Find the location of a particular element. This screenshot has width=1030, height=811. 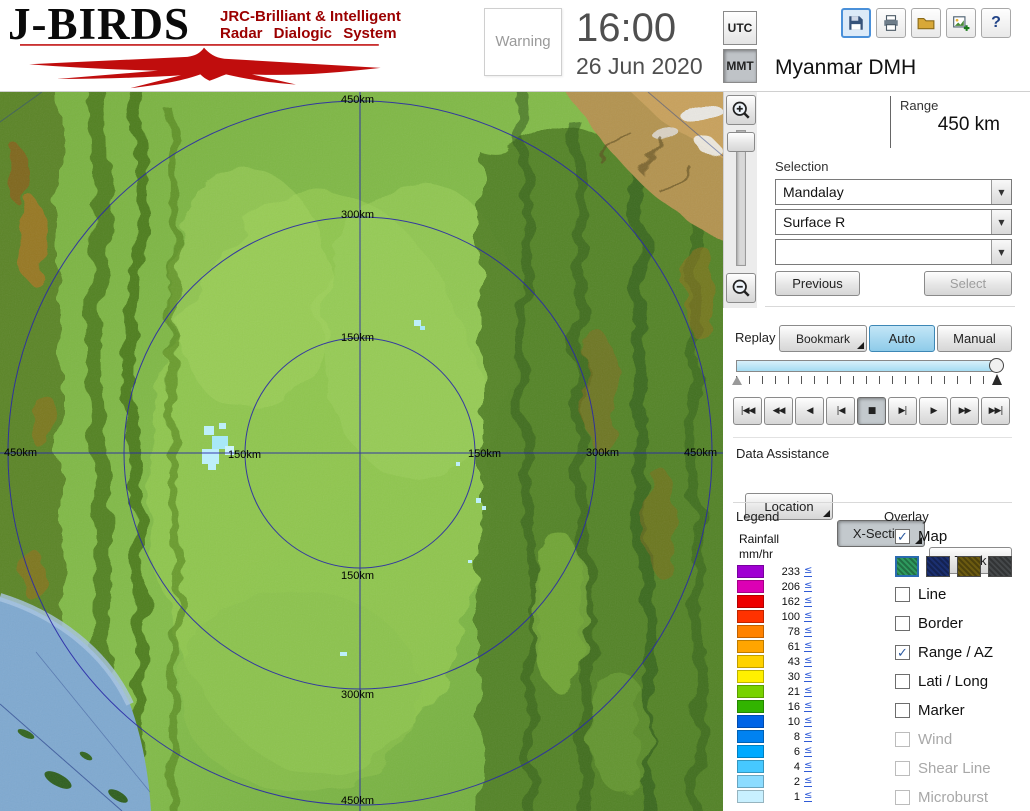

legend-row: 1 ≤ is located at coordinates (775, 796).